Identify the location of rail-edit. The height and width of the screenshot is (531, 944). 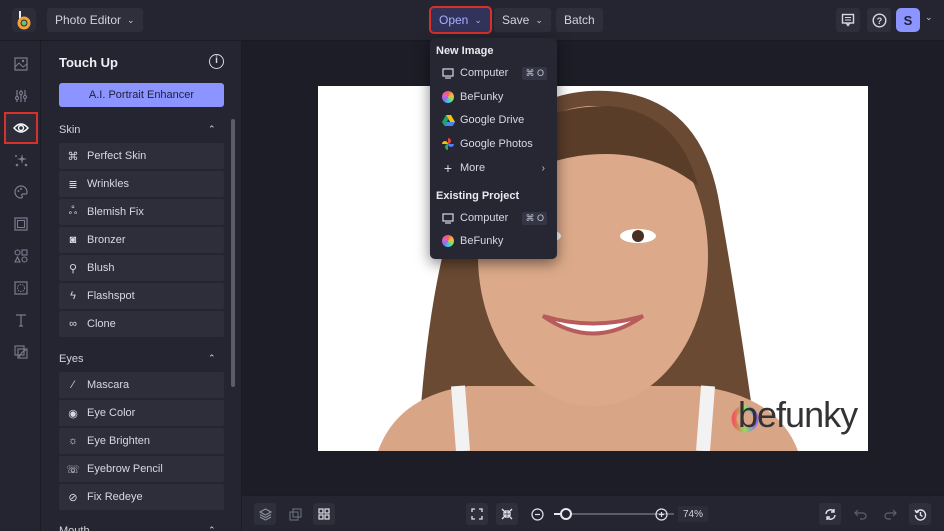
(21, 96).